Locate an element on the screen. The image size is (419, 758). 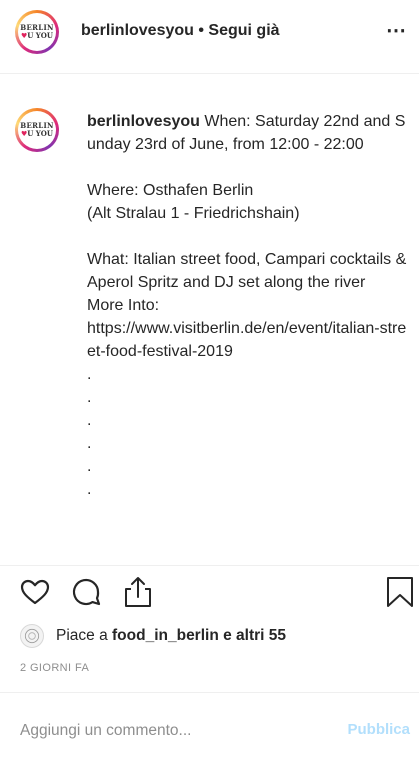
likes-text: Piace a food_in_berlin e altri 55 is located at coordinates (171, 635).